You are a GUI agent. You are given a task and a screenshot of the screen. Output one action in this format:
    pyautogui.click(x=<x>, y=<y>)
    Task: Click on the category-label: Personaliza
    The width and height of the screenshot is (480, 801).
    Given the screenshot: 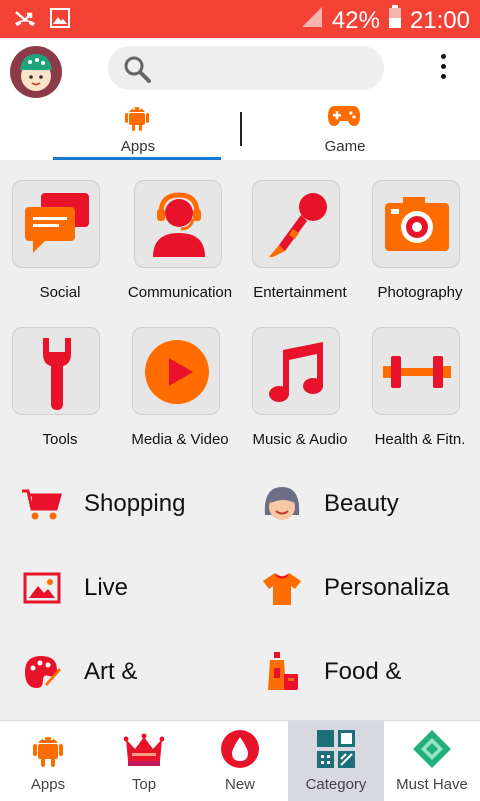 What is the action you would take?
    pyautogui.click(x=387, y=587)
    